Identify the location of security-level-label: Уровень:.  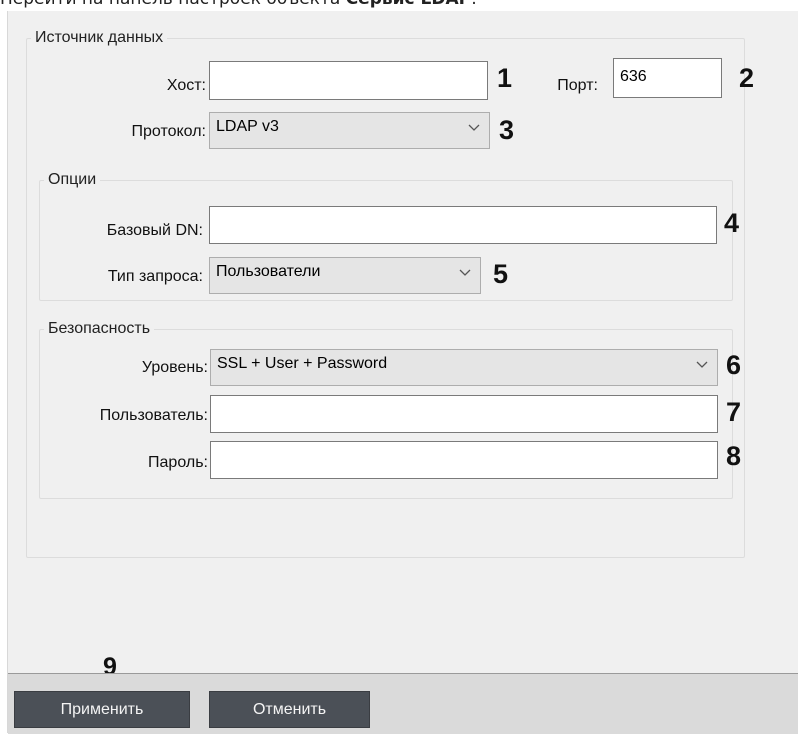
(174, 367).